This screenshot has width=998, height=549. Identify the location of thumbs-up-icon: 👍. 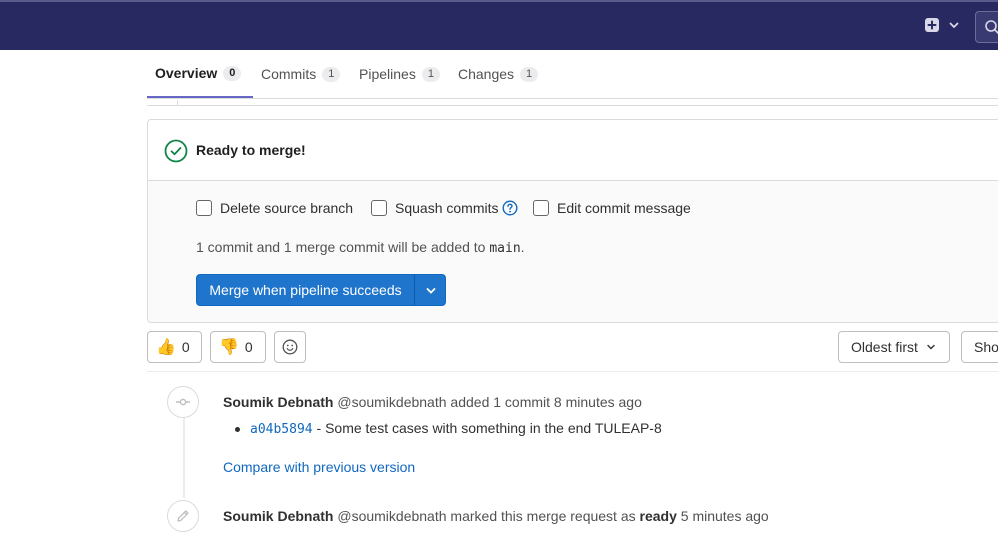
(166, 347).